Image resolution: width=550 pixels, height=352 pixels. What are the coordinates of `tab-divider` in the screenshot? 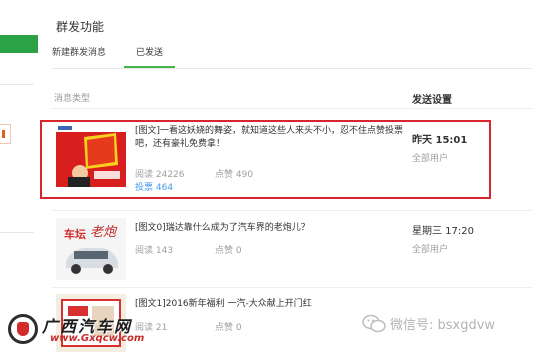 It's located at (292, 68).